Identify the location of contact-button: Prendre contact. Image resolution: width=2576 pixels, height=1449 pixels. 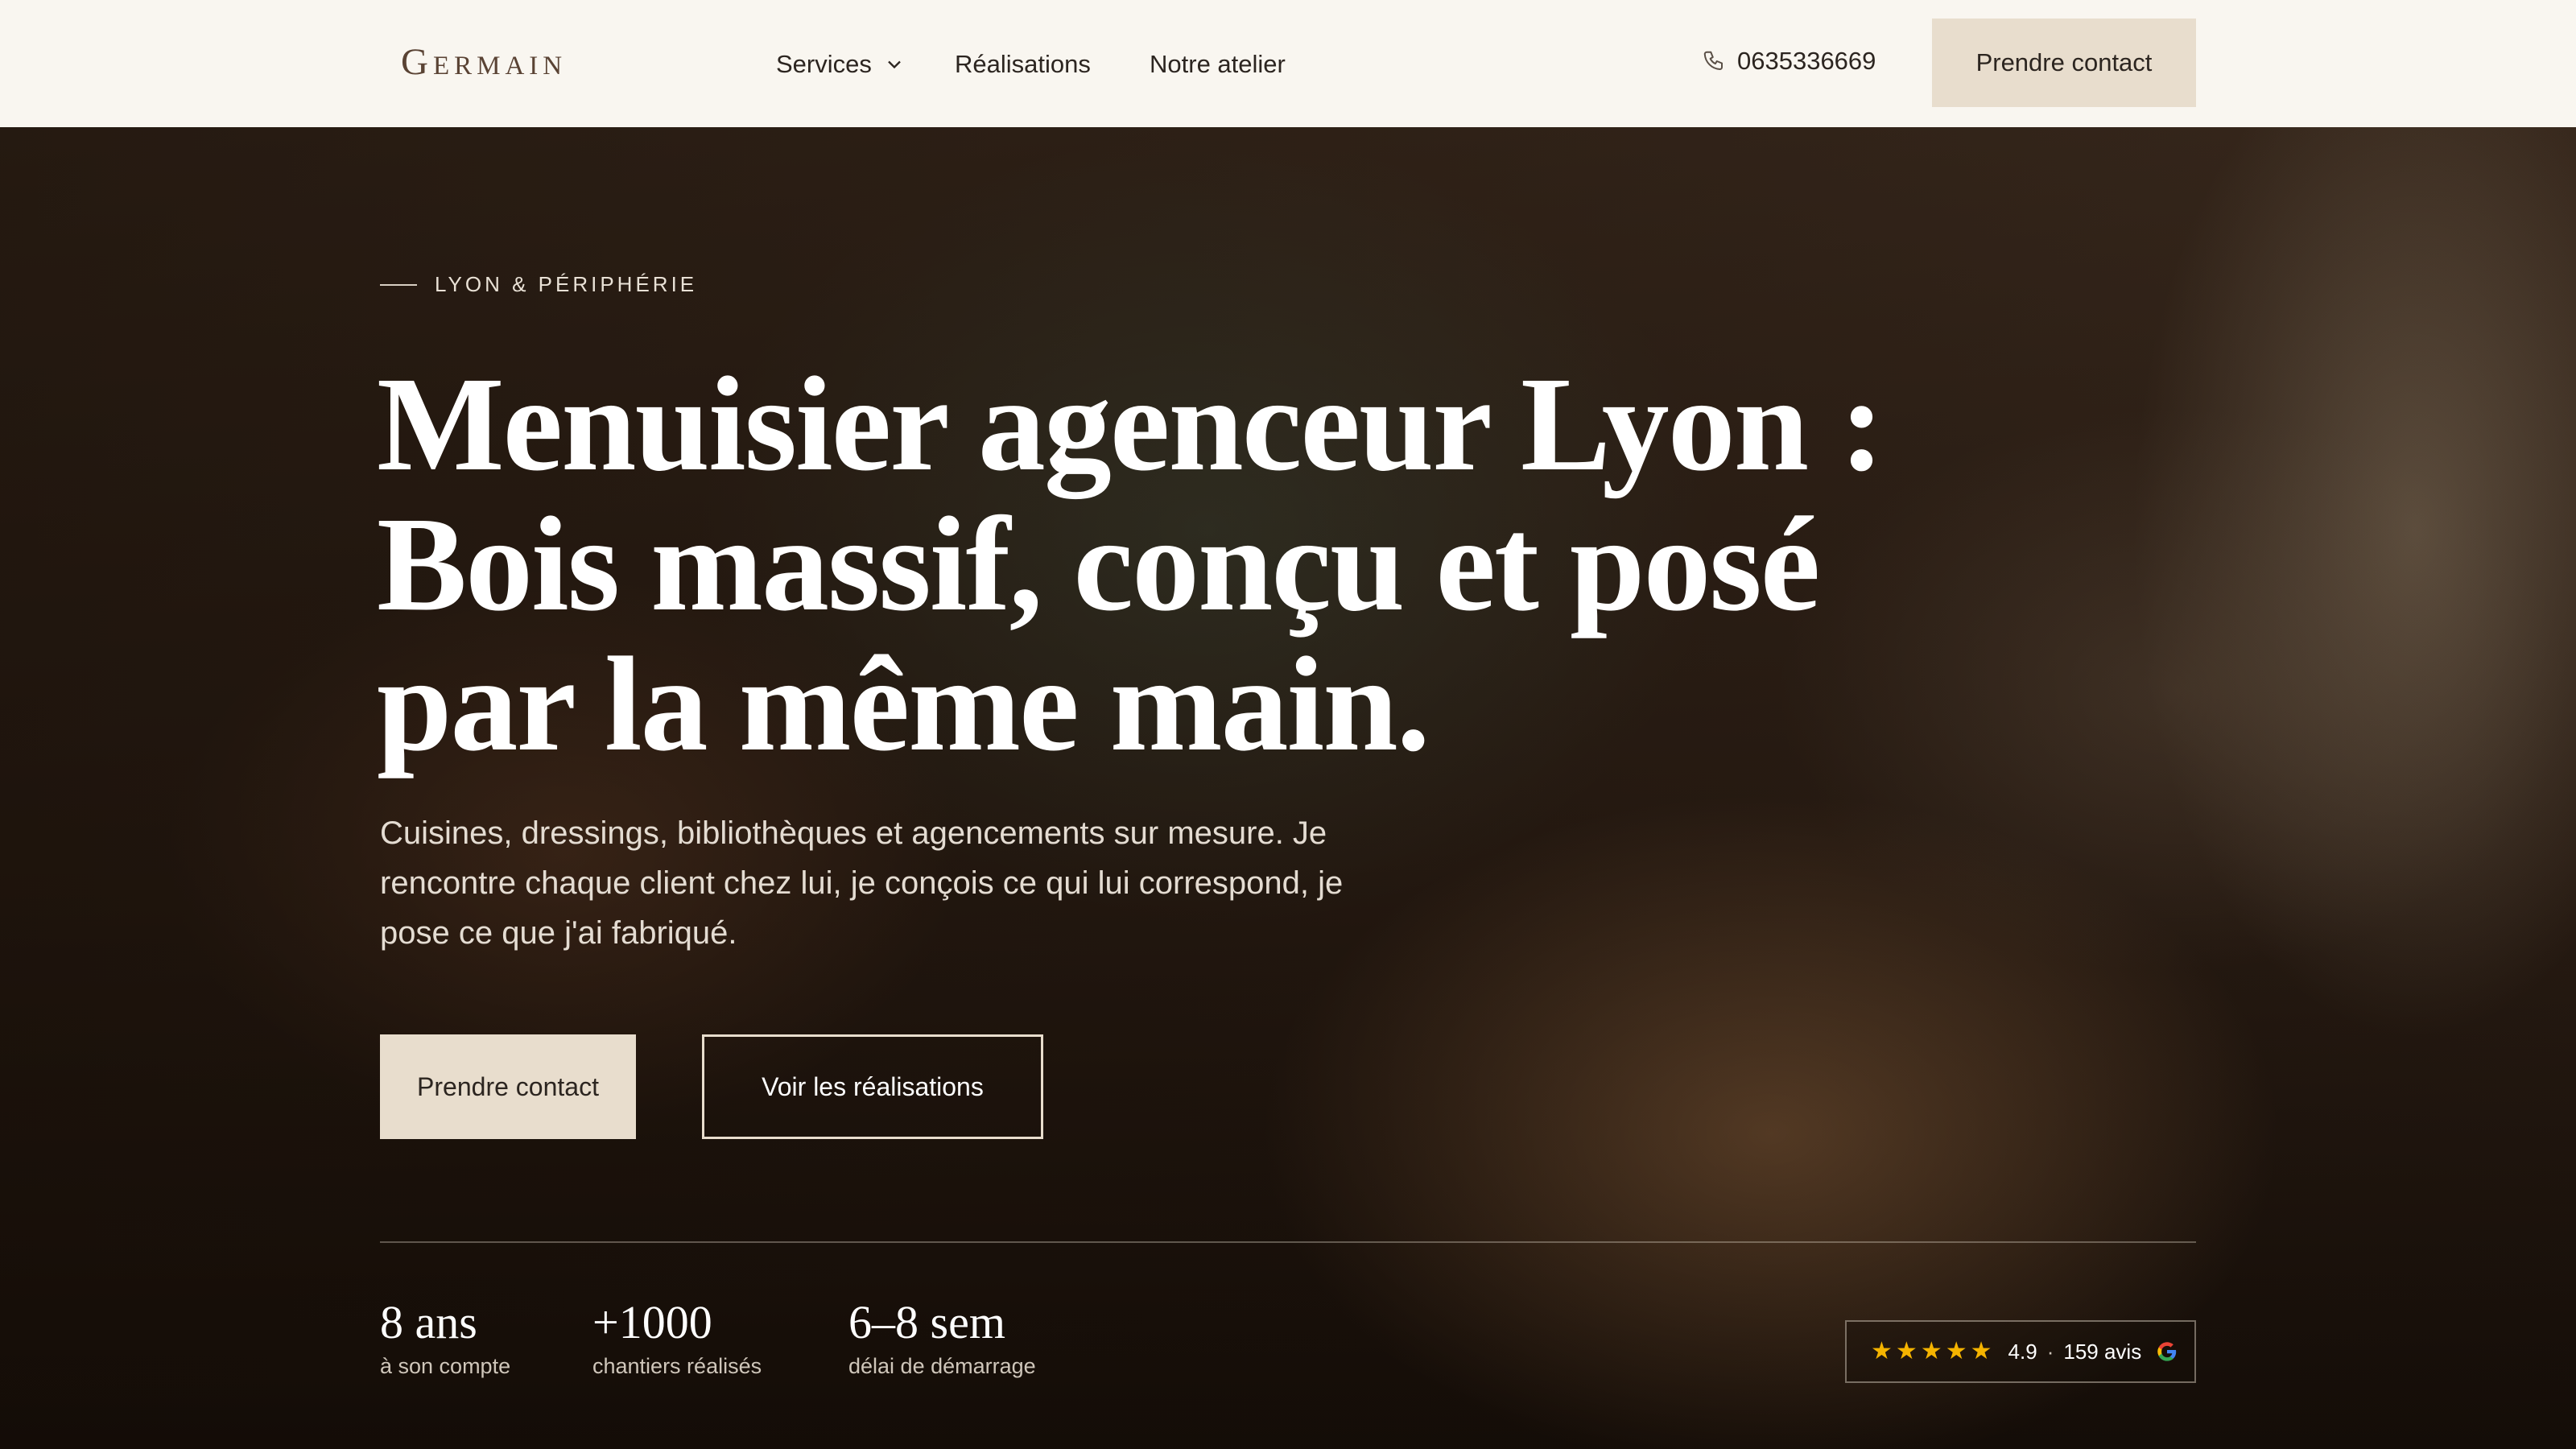
(508, 1086).